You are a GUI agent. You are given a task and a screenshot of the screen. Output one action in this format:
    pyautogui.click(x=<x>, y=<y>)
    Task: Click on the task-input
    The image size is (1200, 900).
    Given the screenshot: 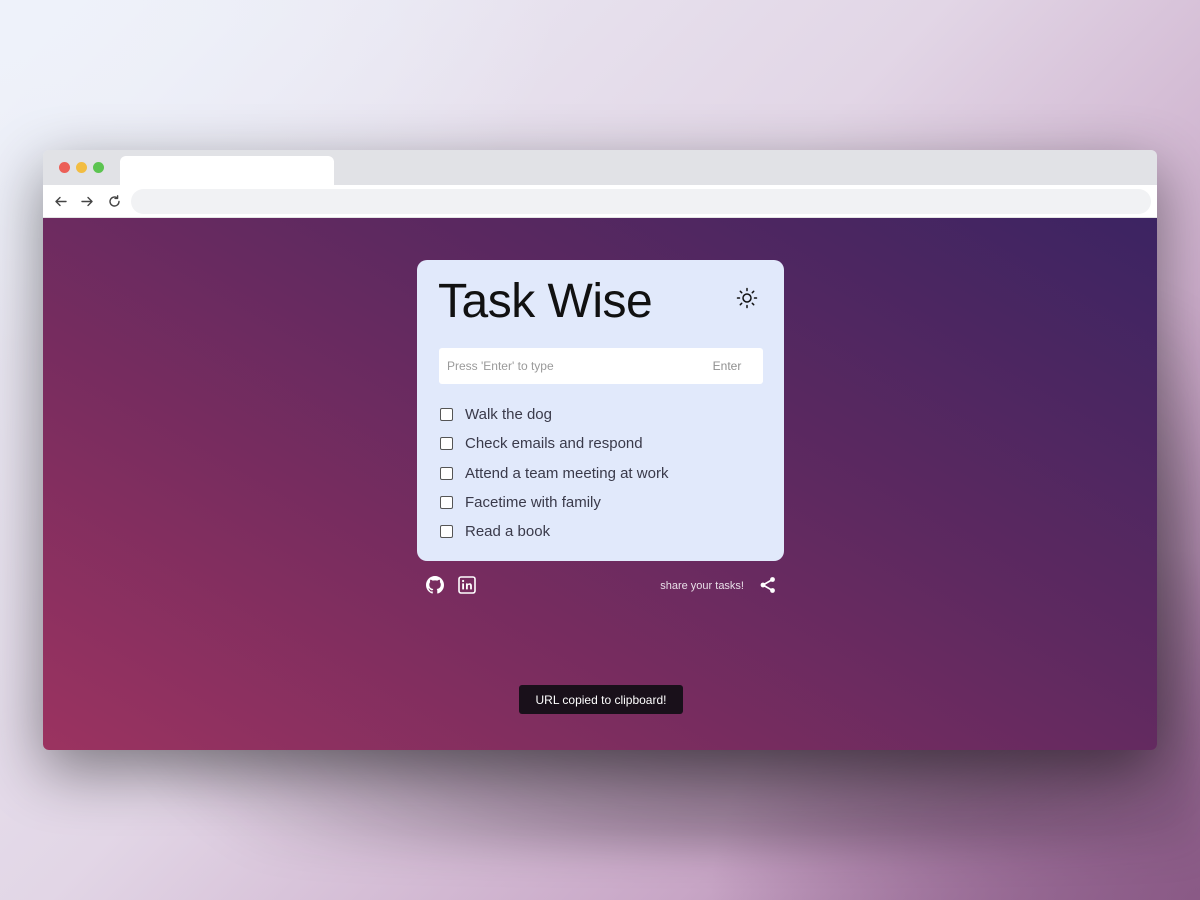 What is the action you would take?
    pyautogui.click(x=566, y=366)
    